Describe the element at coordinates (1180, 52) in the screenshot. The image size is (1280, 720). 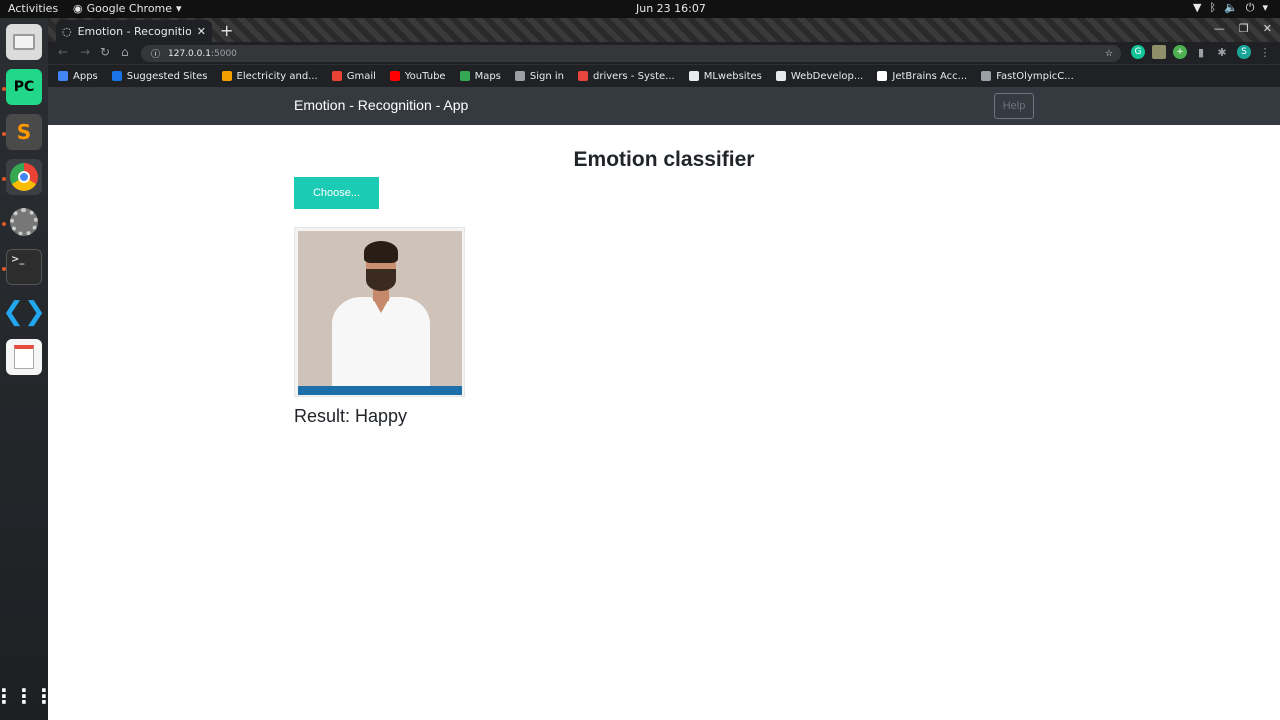
I see `extension-plus-icon: +` at that location.